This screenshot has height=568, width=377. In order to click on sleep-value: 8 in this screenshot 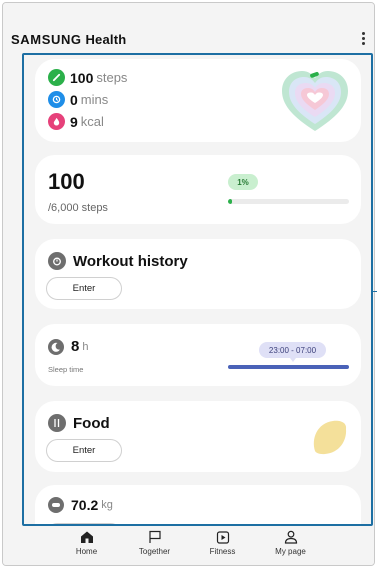, I will do `click(75, 346)`.